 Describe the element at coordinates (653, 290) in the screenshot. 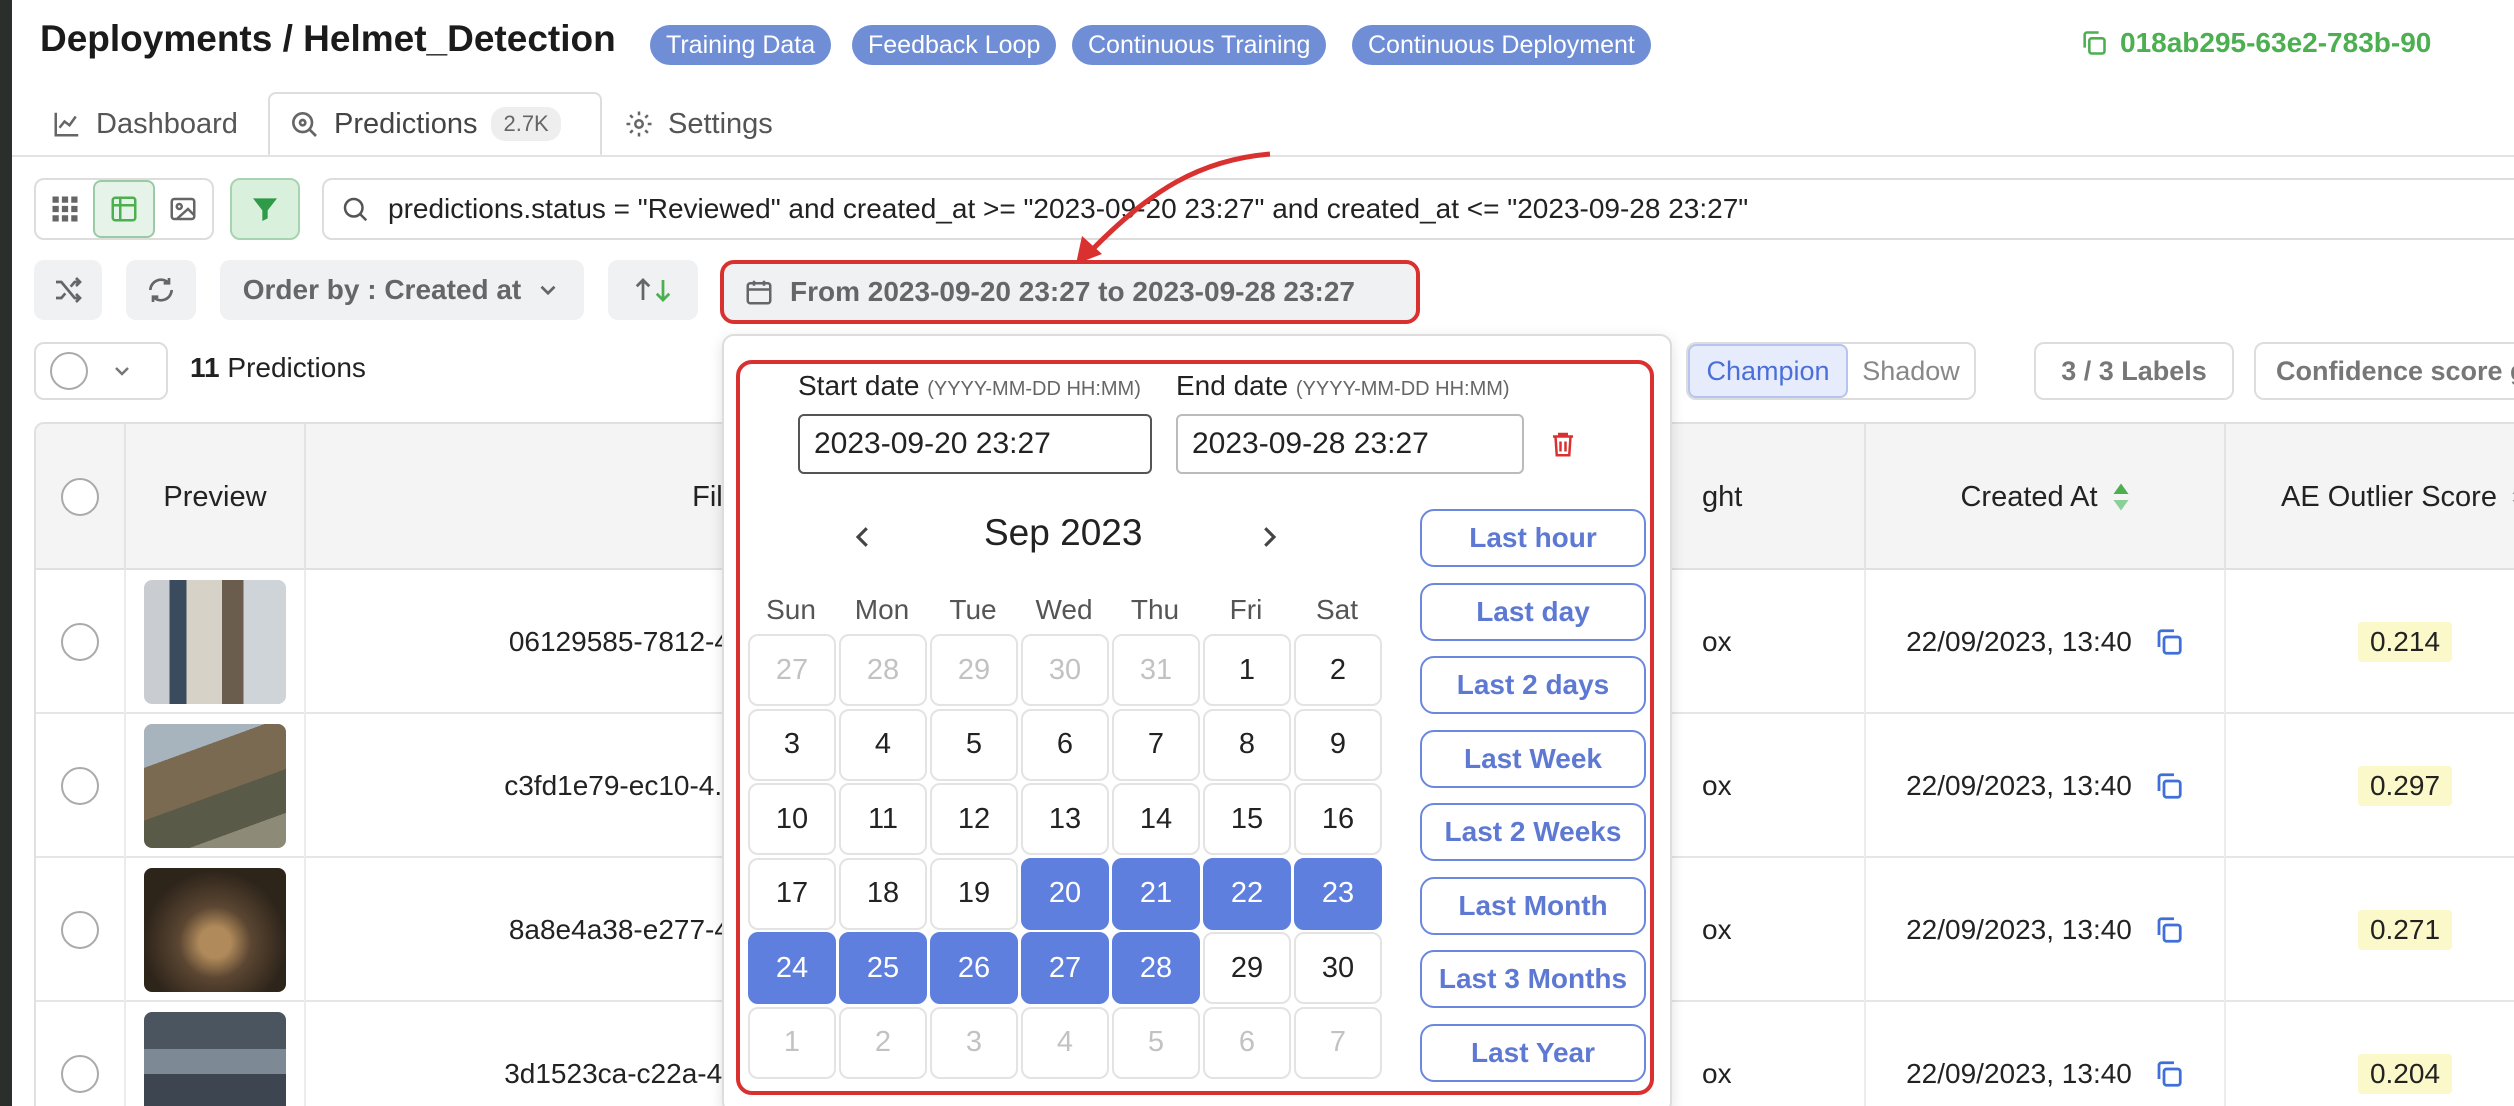

I see `sort-direction-button` at that location.